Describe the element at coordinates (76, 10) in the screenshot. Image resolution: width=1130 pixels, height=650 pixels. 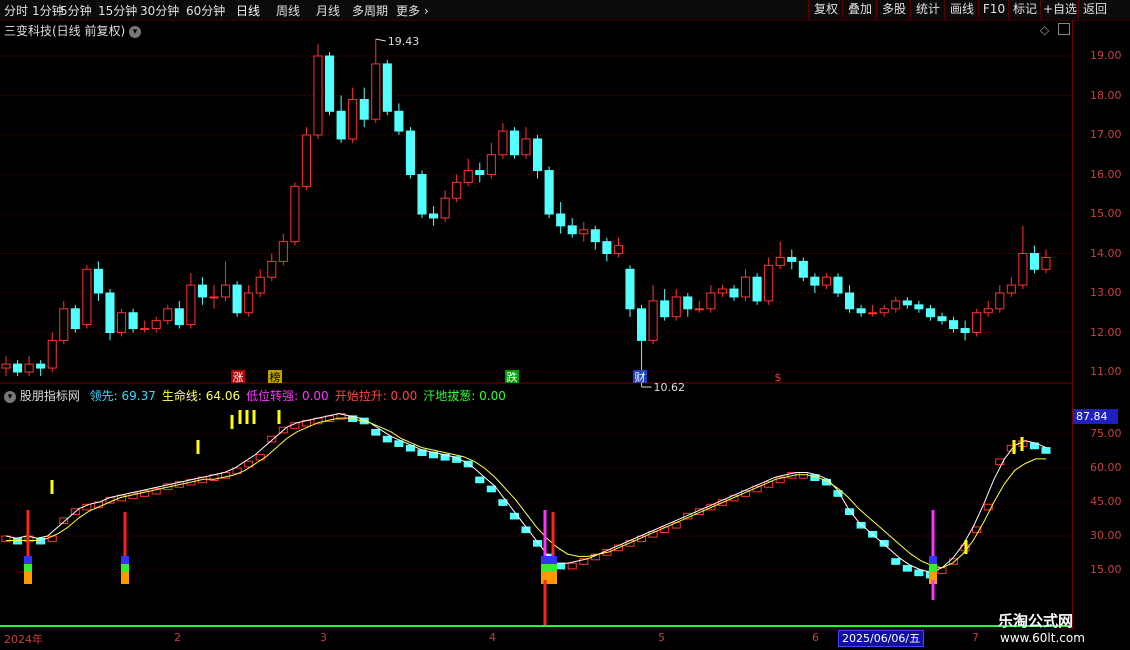
I see `period-tab-2: 5分钟` at that location.